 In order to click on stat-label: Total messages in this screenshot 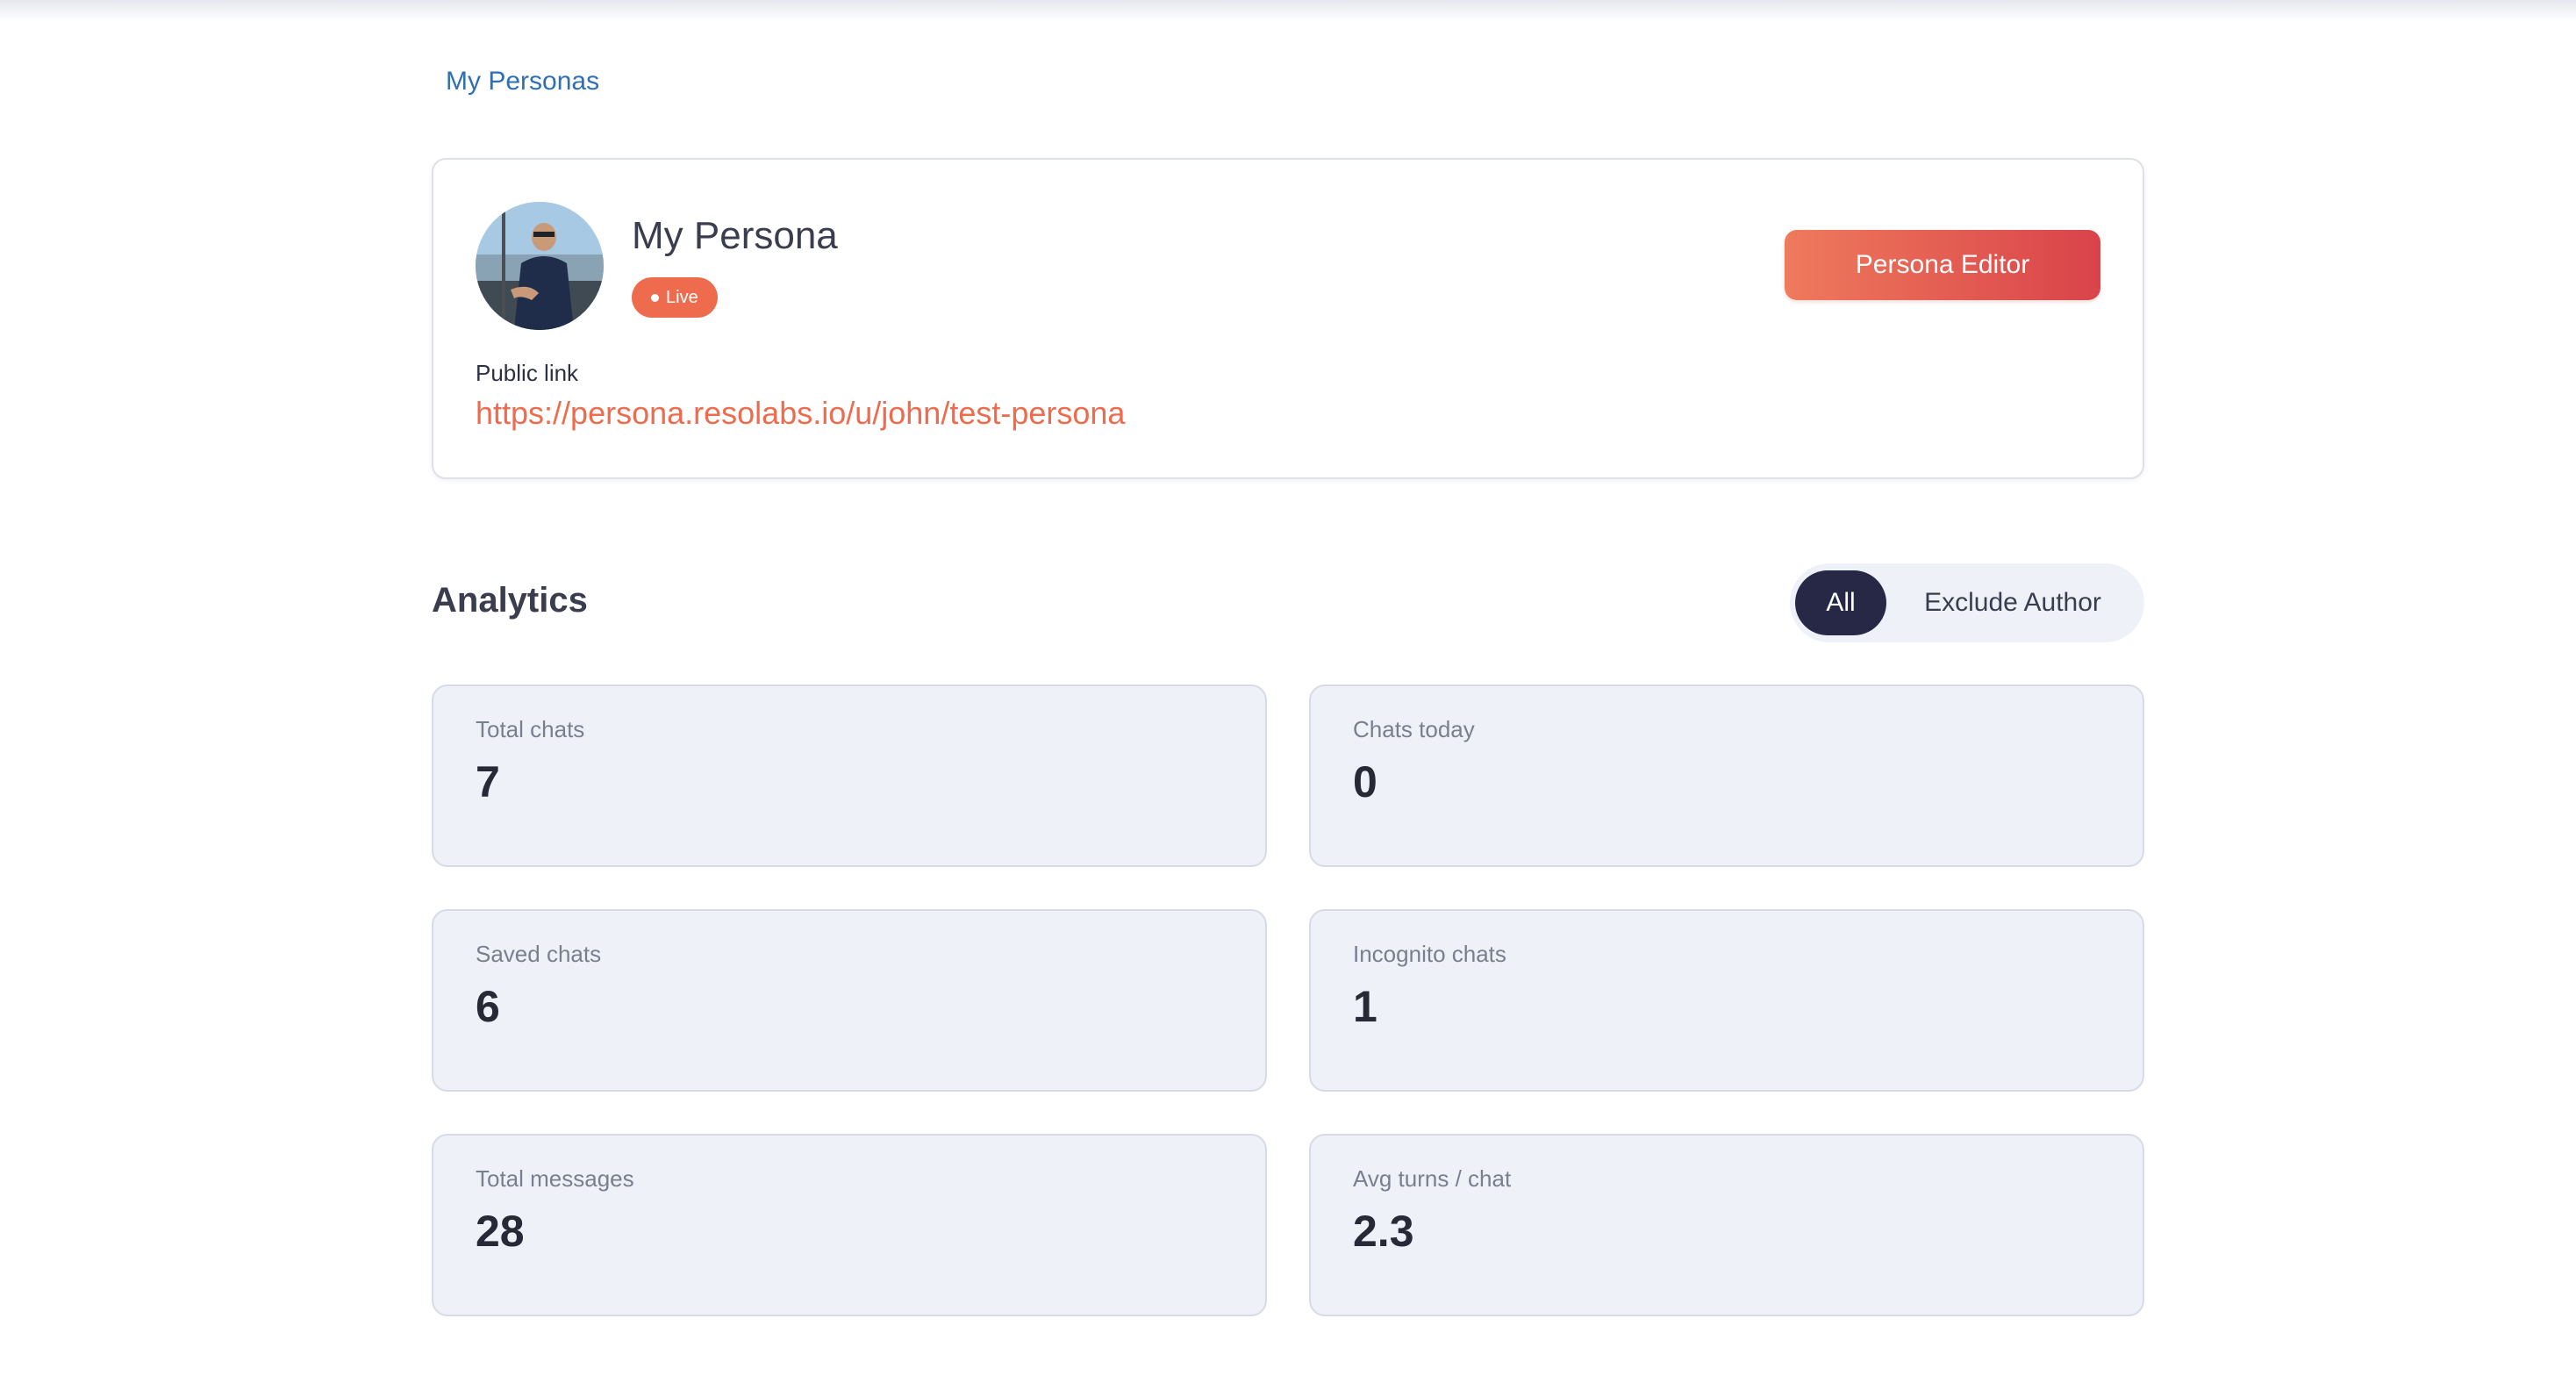, I will do `click(555, 1178)`.